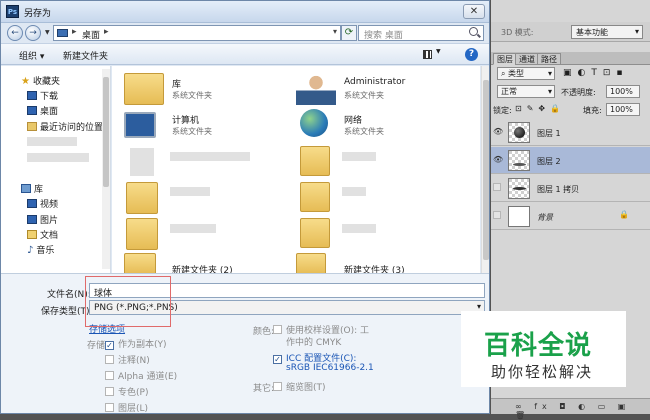  Describe the element at coordinates (386, 90) in the screenshot. I see `file-item-administrator: Administrator 系统文件夹` at that location.